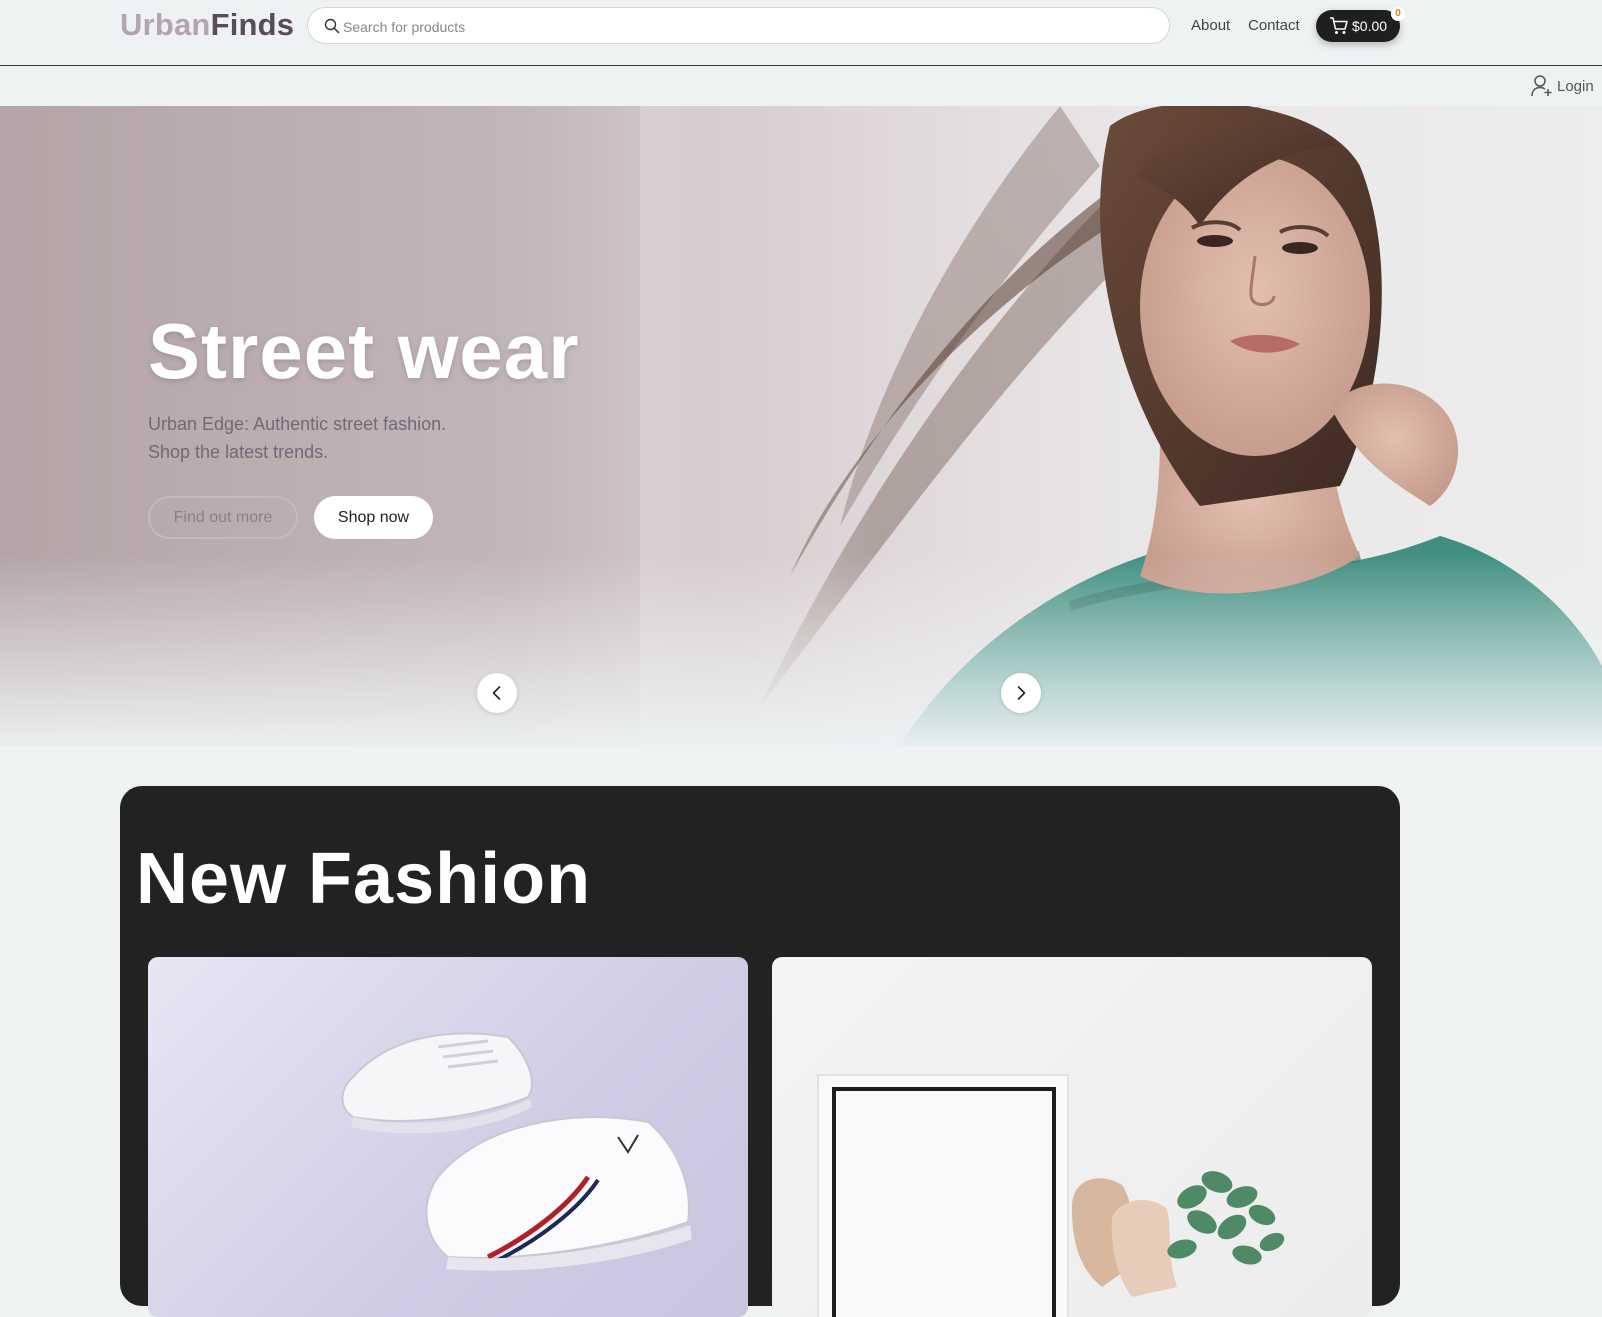 Image resolution: width=1602 pixels, height=1317 pixels. I want to click on hero-subtitle-line-2: Shop the latest trends., so click(238, 452).